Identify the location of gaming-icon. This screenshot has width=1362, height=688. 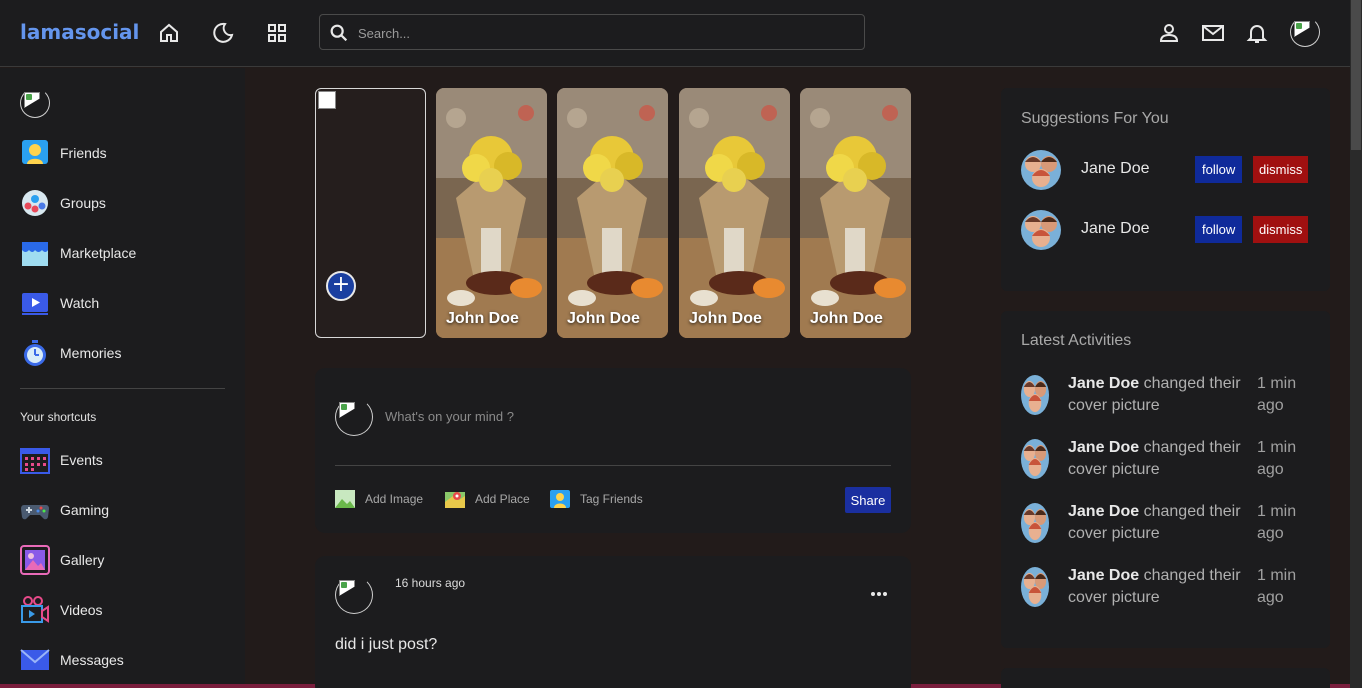
(35, 510).